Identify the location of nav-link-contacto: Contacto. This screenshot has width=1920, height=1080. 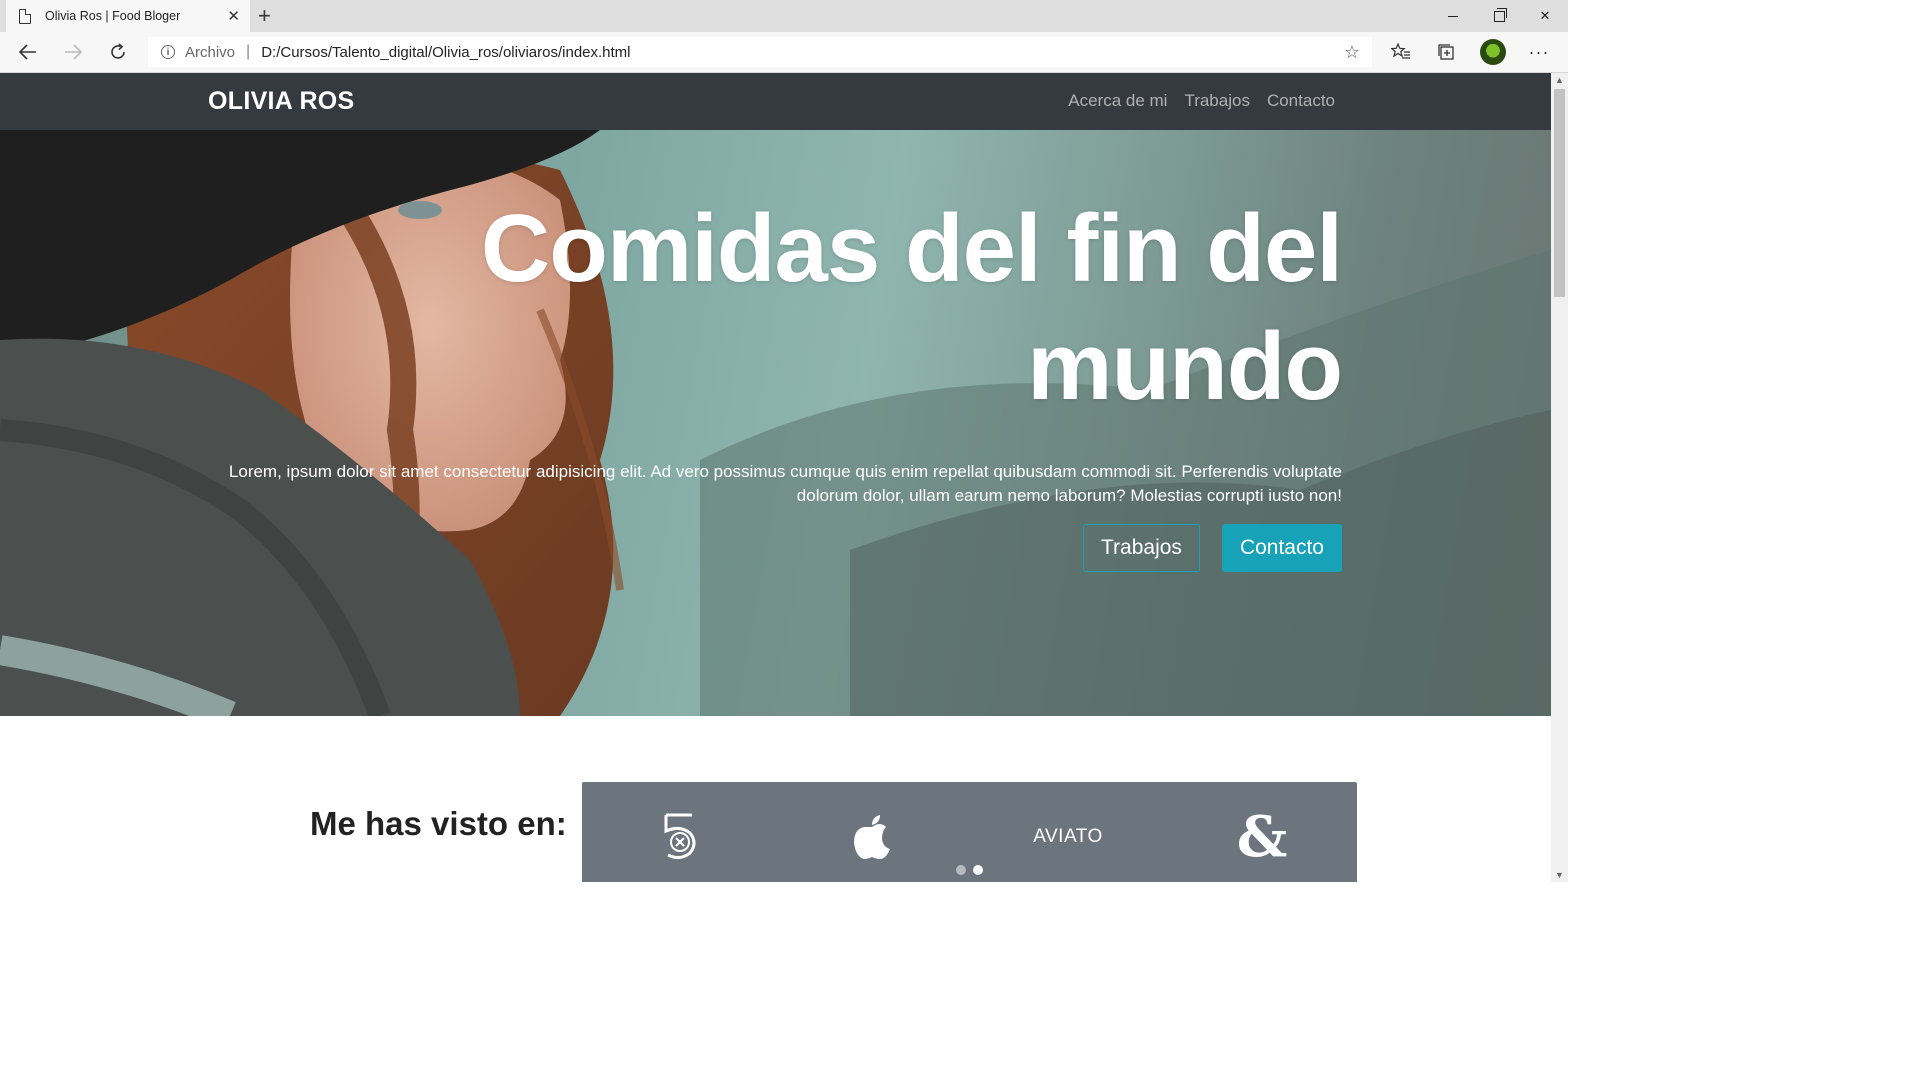
(1301, 101).